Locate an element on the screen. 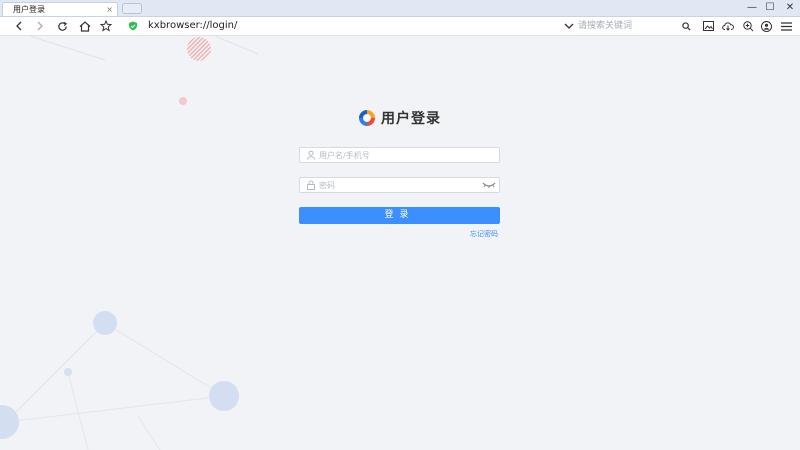 The width and height of the screenshot is (800, 450). username-field is located at coordinates (399, 155).